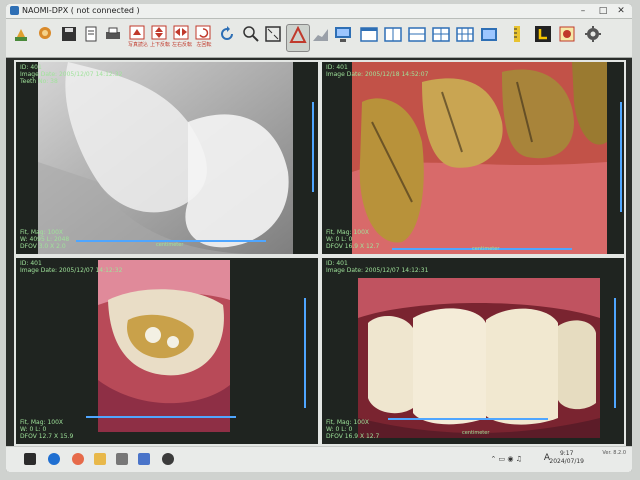 The height and width of the screenshot is (480, 640). I want to click on system-tray: ⌃ ▭ ◉ ♫, so click(506, 459).